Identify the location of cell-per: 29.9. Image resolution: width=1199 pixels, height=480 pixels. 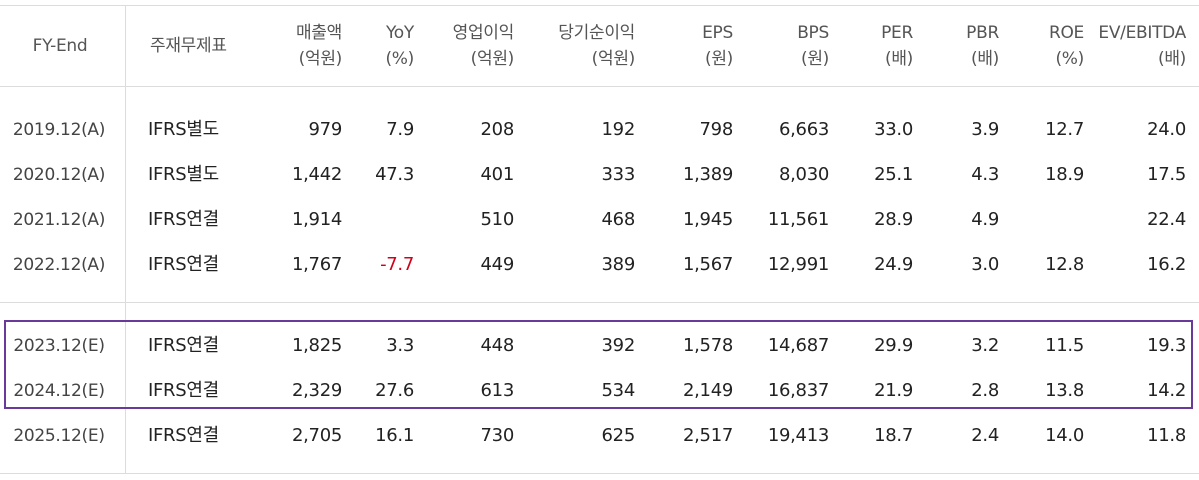
(893, 345).